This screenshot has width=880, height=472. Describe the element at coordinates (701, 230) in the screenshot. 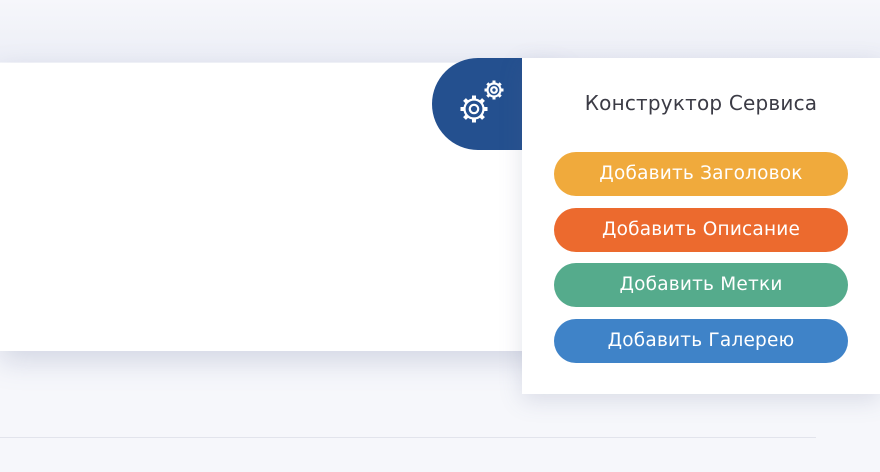

I see `add-description-button: Добавить Описание` at that location.